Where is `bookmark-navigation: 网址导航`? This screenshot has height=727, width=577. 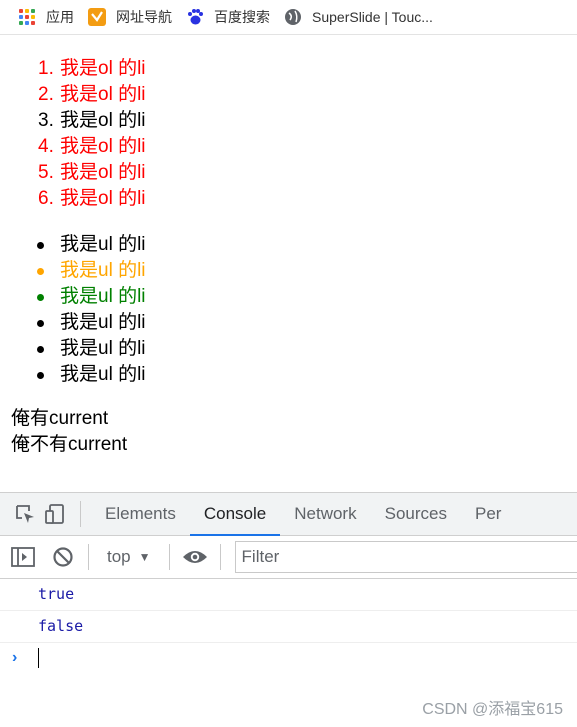
bookmark-navigation: 网址导航 is located at coordinates (130, 17).